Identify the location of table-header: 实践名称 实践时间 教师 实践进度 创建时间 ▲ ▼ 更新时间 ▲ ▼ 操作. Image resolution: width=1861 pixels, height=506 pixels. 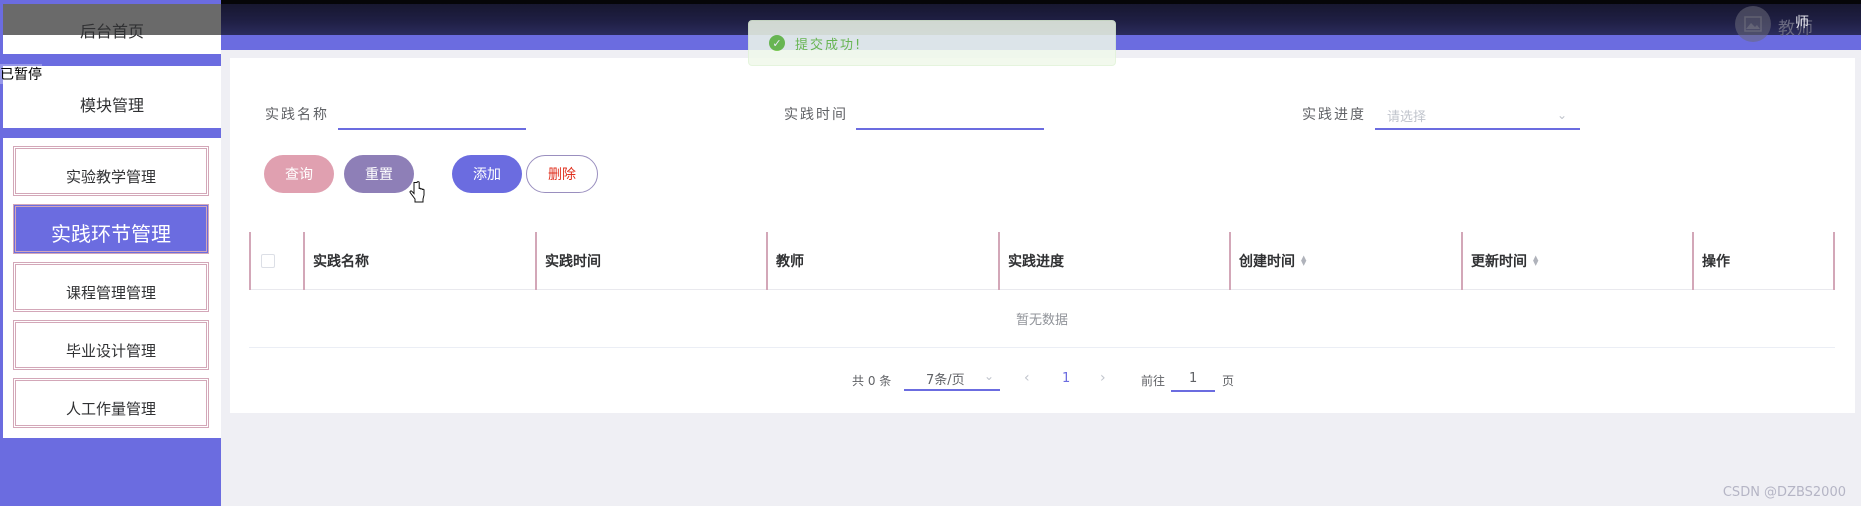
(1042, 261).